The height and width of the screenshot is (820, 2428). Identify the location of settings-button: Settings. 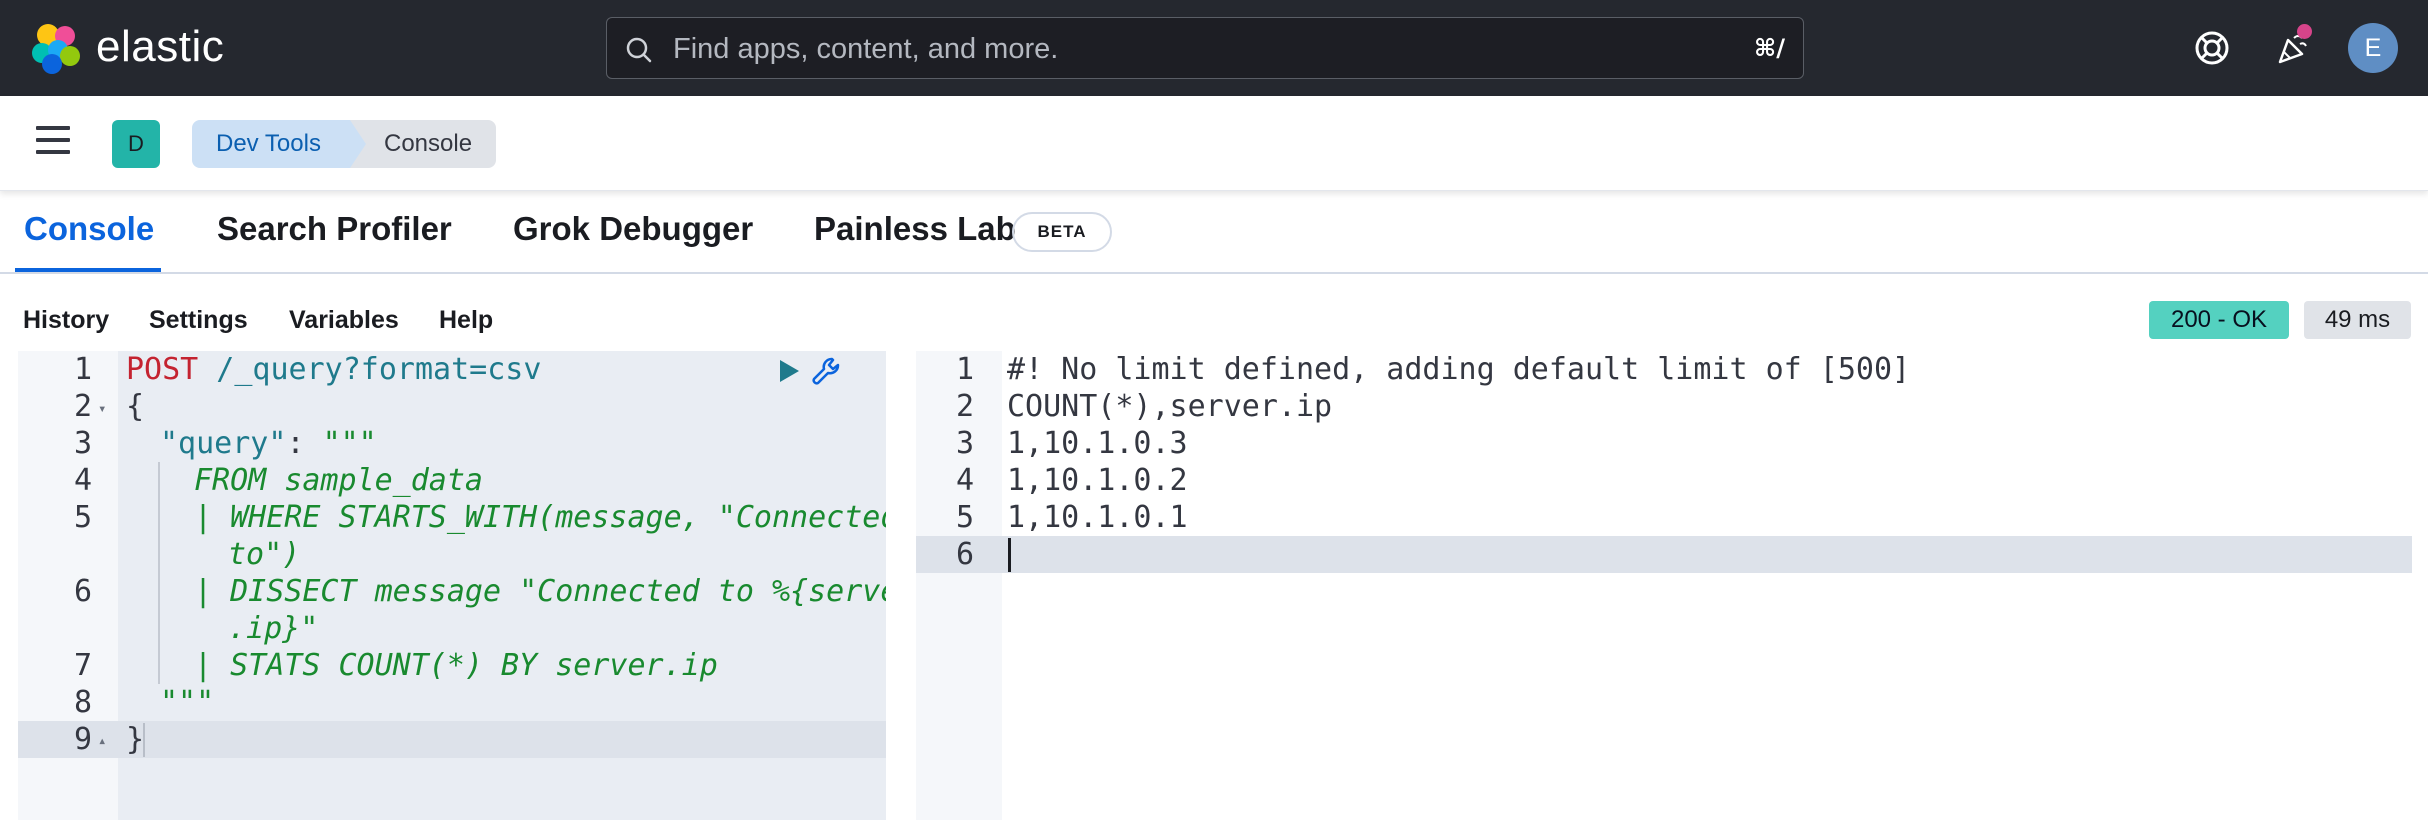
(198, 320).